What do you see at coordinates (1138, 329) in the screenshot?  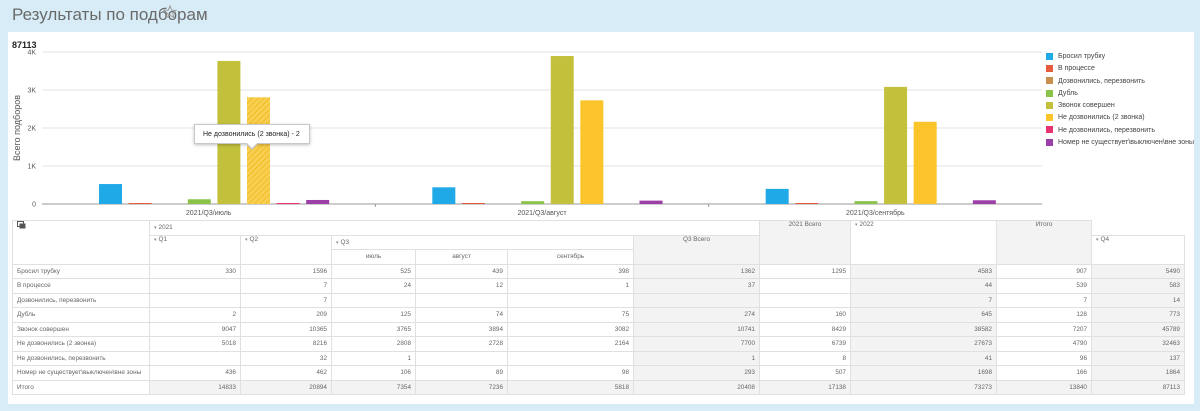 I see `table-cell: 45789` at bounding box center [1138, 329].